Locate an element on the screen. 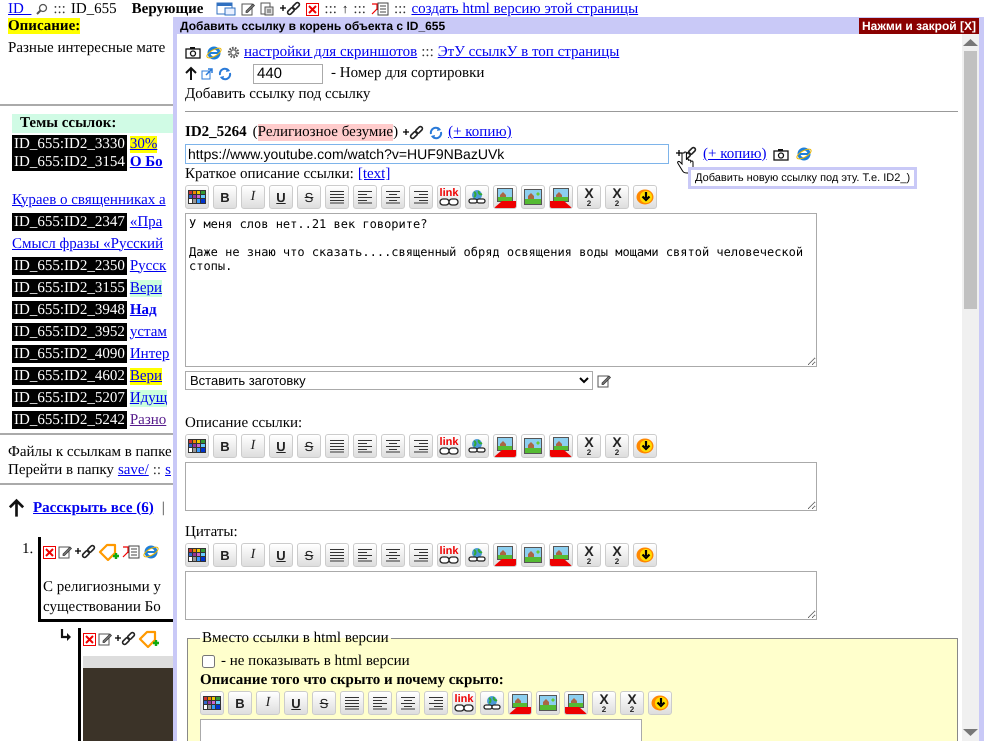  url-field: https://www.youtube.com/watch?v=HUF9NBazUVk is located at coordinates (427, 154).